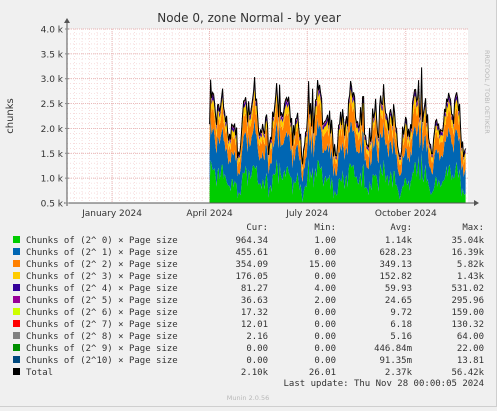  Describe the element at coordinates (257, 337) in the screenshot. I see `legend-cur-chunks-of-2-8-page-size: 2.16` at that location.